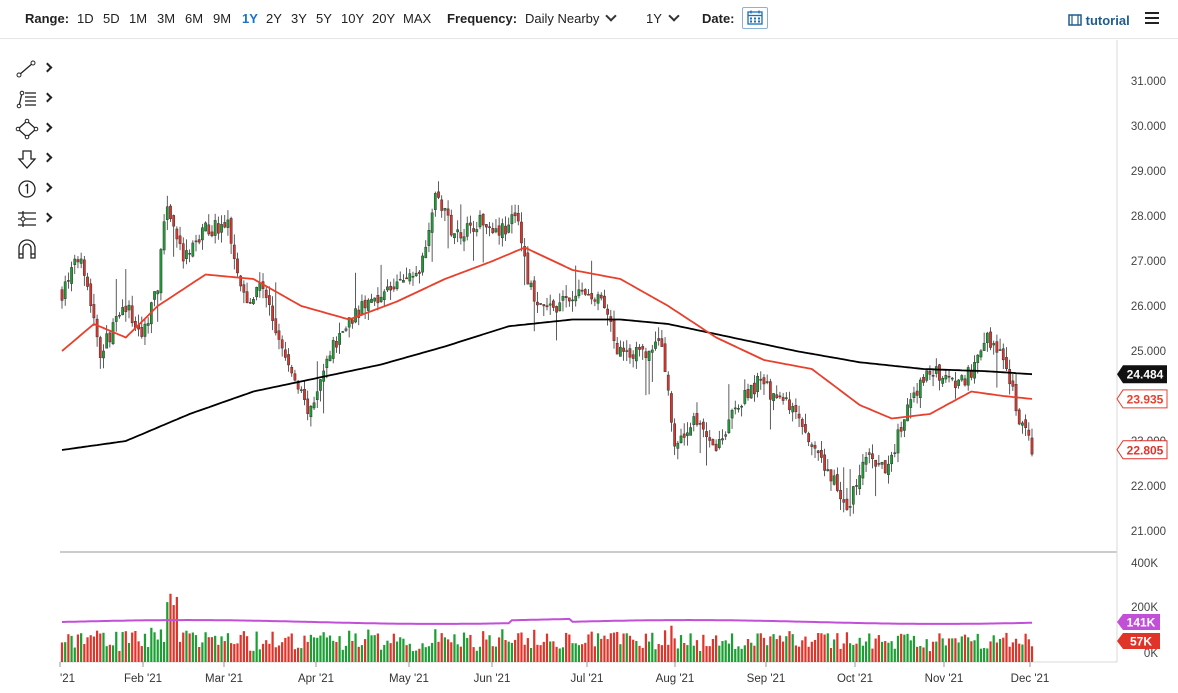  Describe the element at coordinates (383, 18) in the screenshot. I see `range-20y-button: 20Y` at that location.